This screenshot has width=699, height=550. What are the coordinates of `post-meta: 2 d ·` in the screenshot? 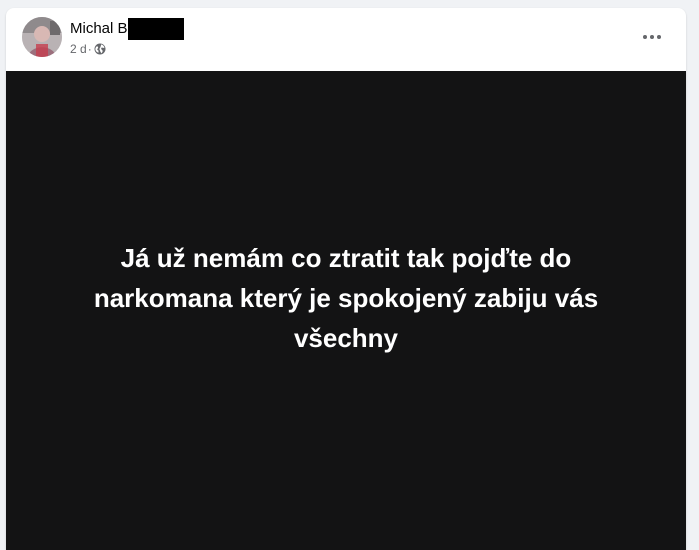 It's located at (88, 49).